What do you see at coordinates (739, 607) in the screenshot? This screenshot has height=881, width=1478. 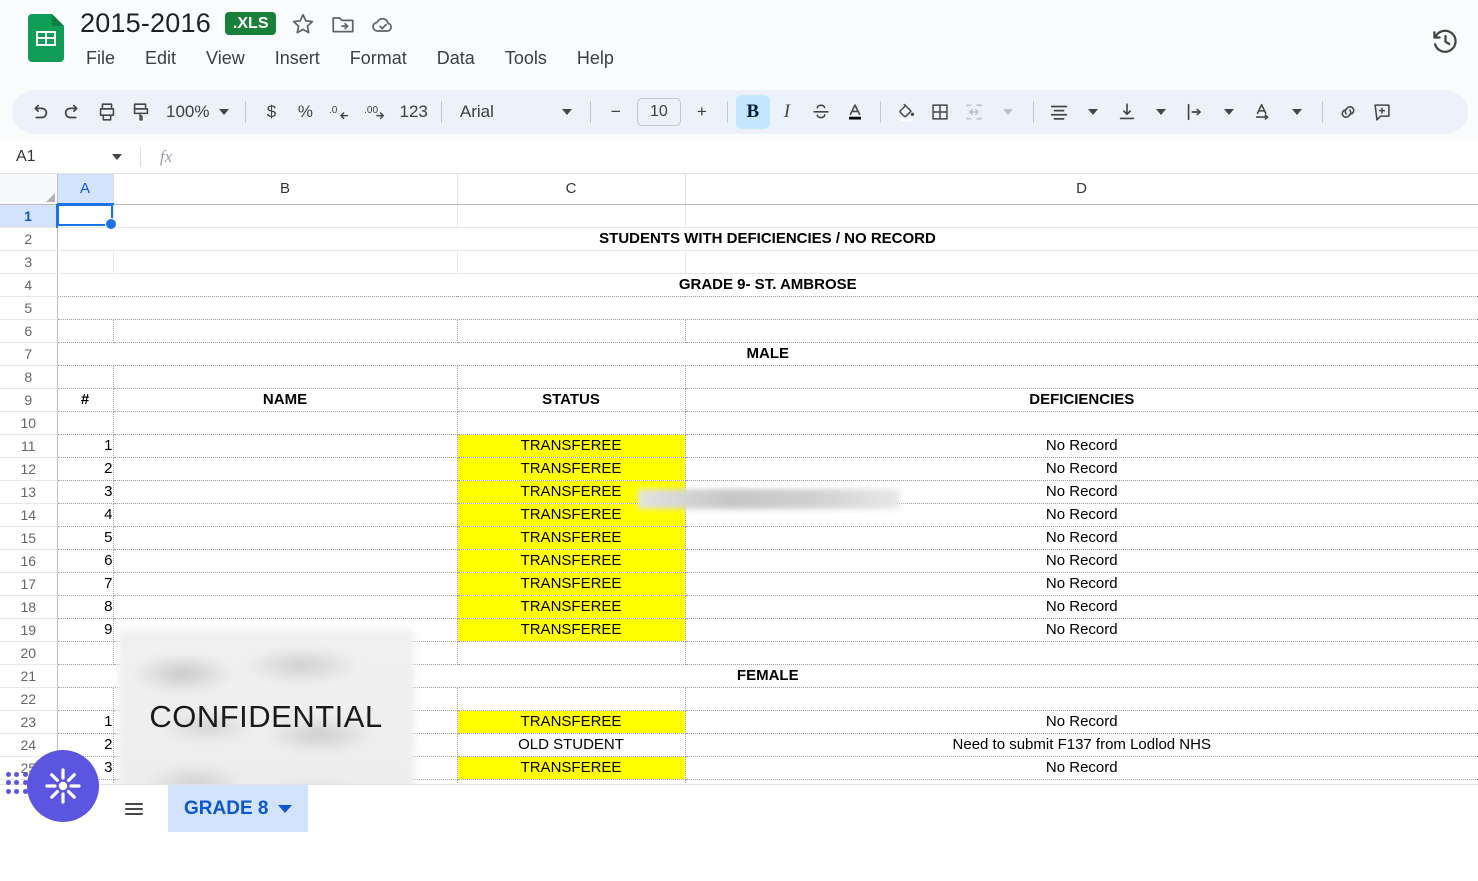 I see `table-row: 18 8 TRANSFEREE No Record` at bounding box center [739, 607].